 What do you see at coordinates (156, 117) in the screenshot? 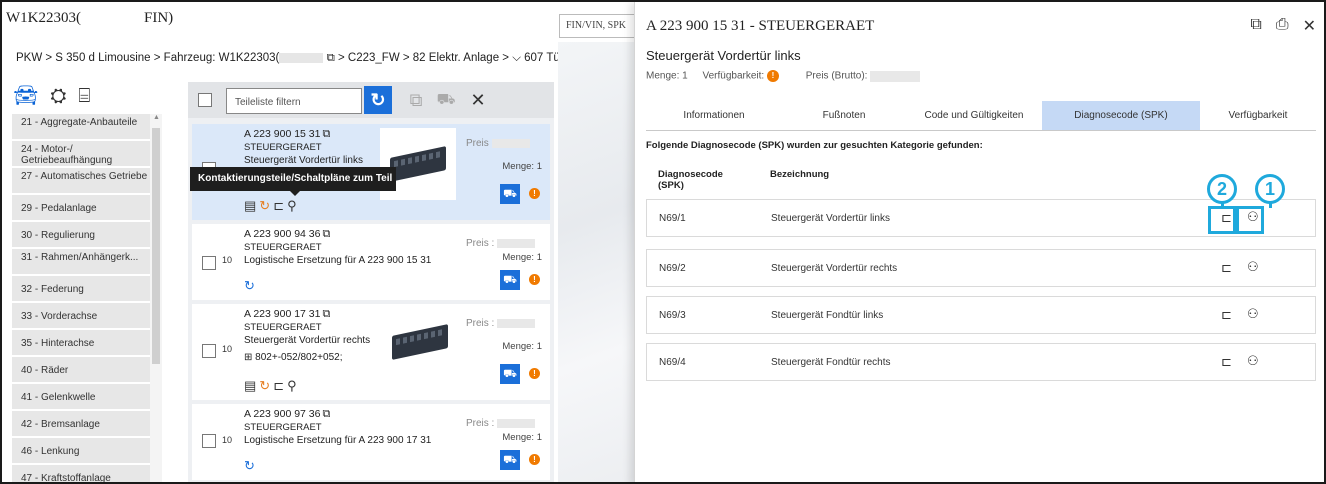
I see `scroll-up-icon: ▲` at bounding box center [156, 117].